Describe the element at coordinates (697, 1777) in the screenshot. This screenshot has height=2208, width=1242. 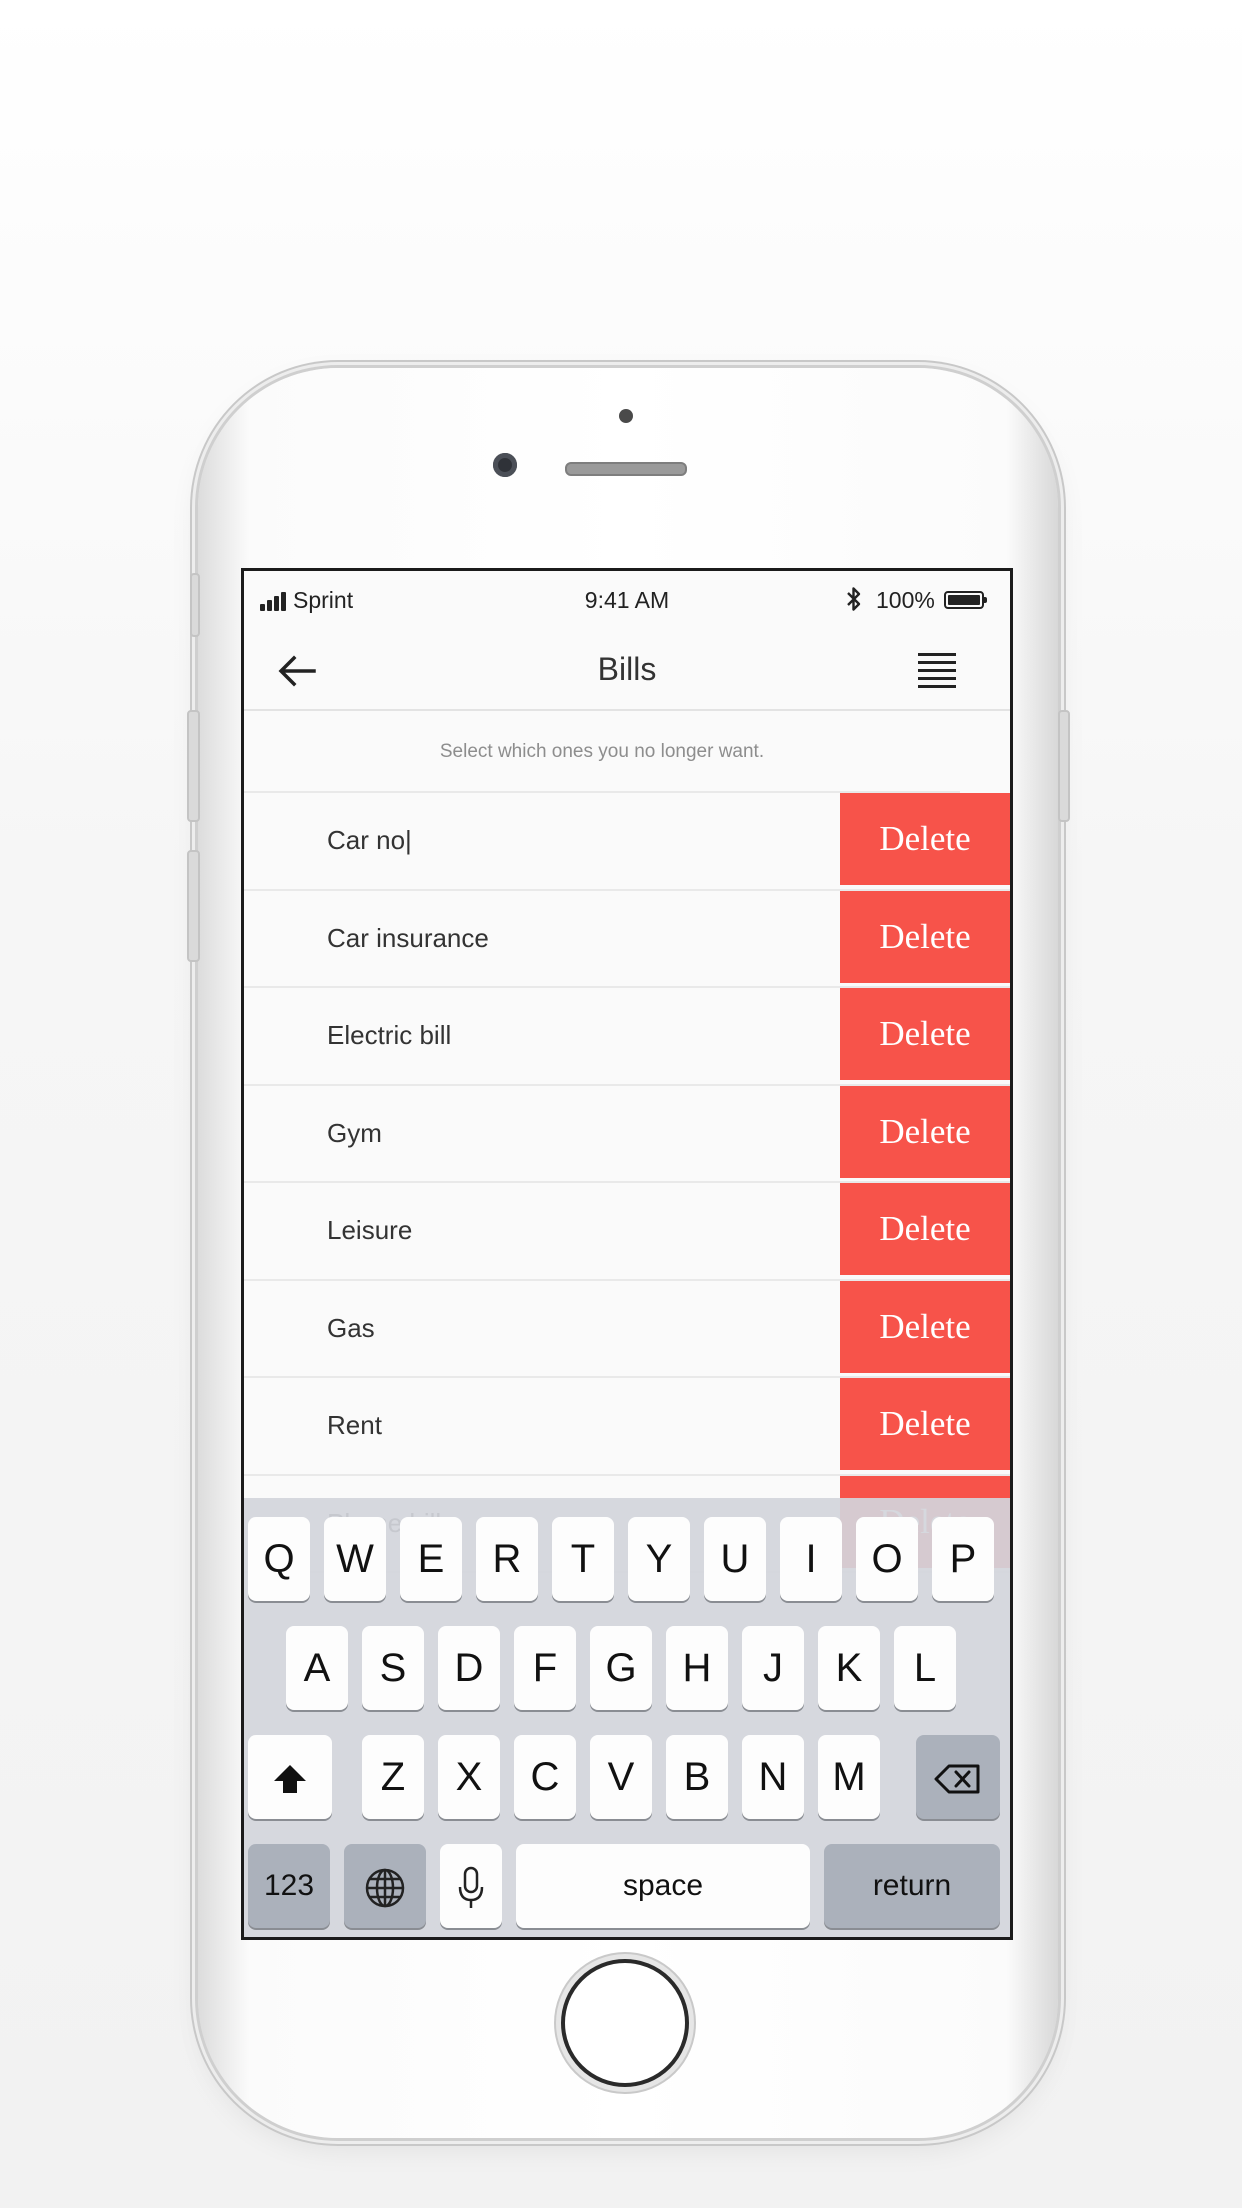
I see `key-b: B` at that location.